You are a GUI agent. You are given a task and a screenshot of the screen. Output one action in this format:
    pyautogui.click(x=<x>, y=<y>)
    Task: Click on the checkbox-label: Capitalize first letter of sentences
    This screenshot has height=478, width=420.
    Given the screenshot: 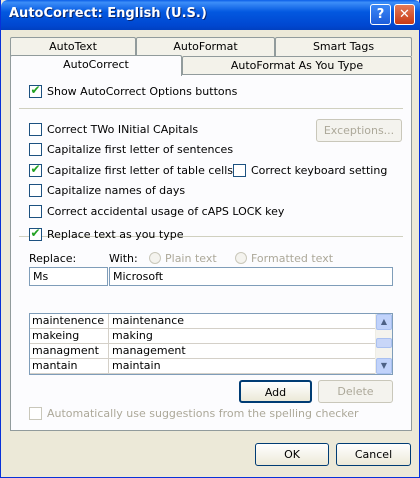 What is the action you would take?
    pyautogui.click(x=140, y=149)
    